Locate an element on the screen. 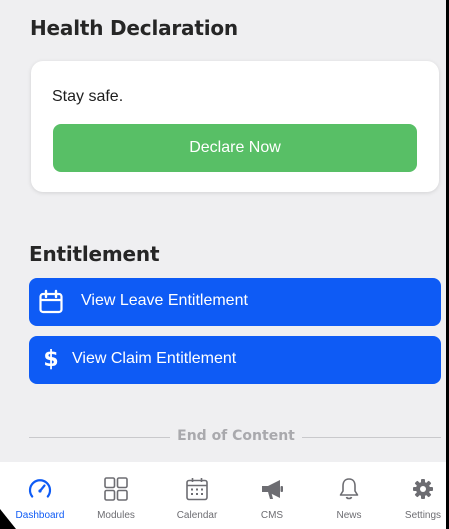  tab-dashboard: Dashboard is located at coordinates (40, 495).